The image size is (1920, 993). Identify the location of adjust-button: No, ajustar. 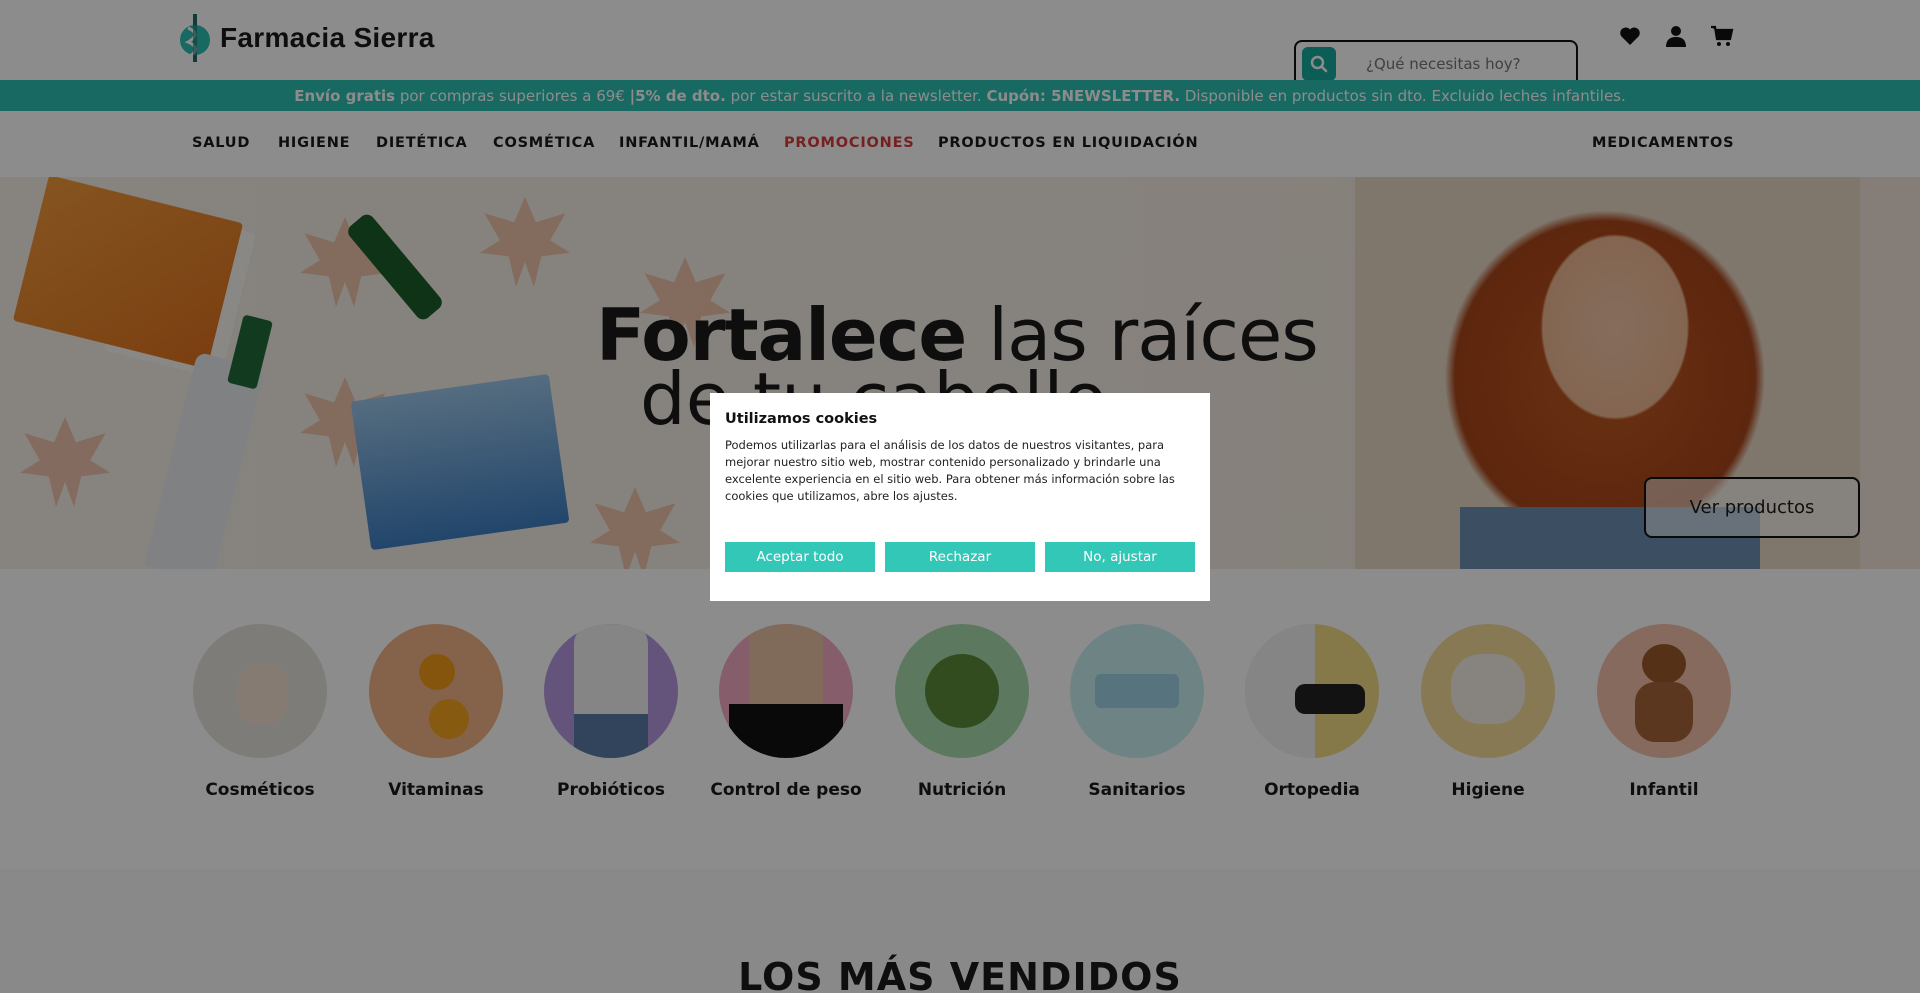
(1120, 557).